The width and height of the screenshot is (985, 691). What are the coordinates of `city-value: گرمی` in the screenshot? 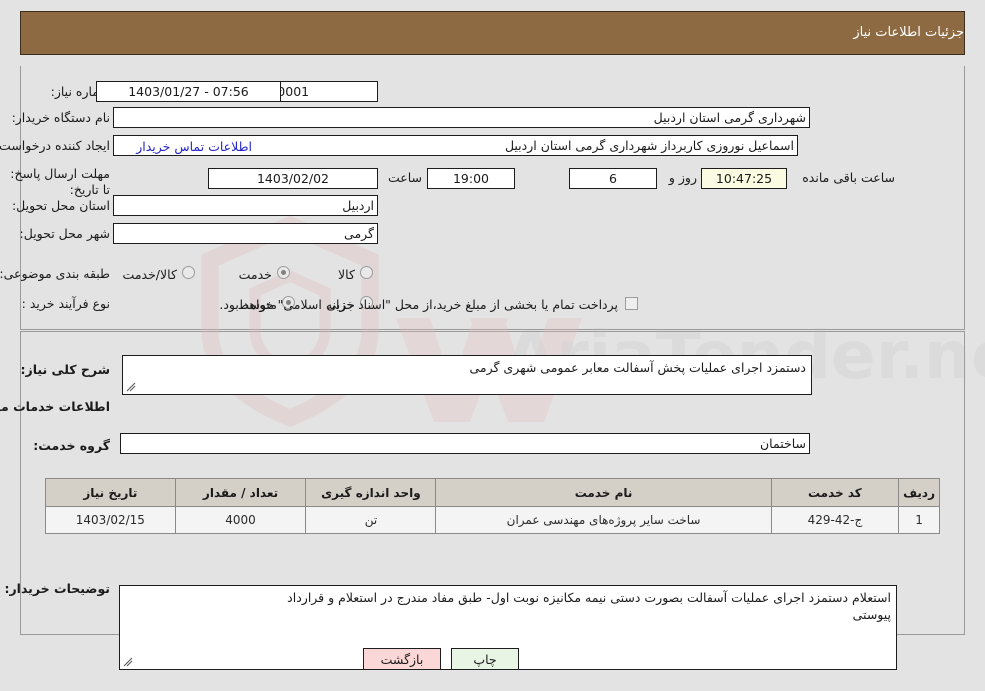 It's located at (245, 233).